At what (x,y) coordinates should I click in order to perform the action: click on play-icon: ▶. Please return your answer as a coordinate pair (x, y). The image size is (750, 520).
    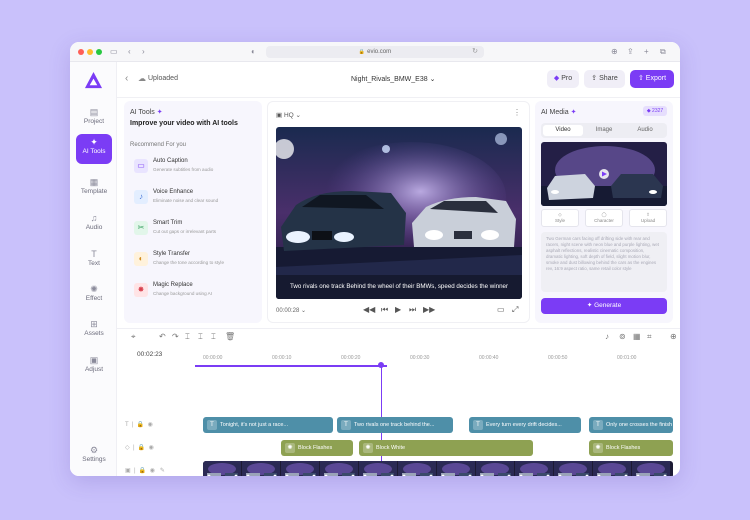
    Looking at the image, I should click on (398, 309).